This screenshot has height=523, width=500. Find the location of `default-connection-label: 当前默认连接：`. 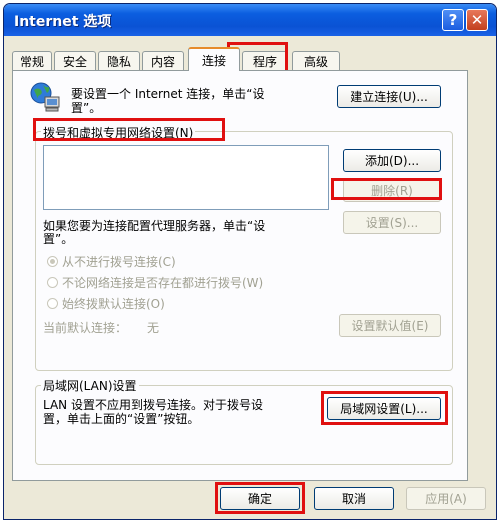

default-connection-label: 当前默认连接： is located at coordinates (85, 328).